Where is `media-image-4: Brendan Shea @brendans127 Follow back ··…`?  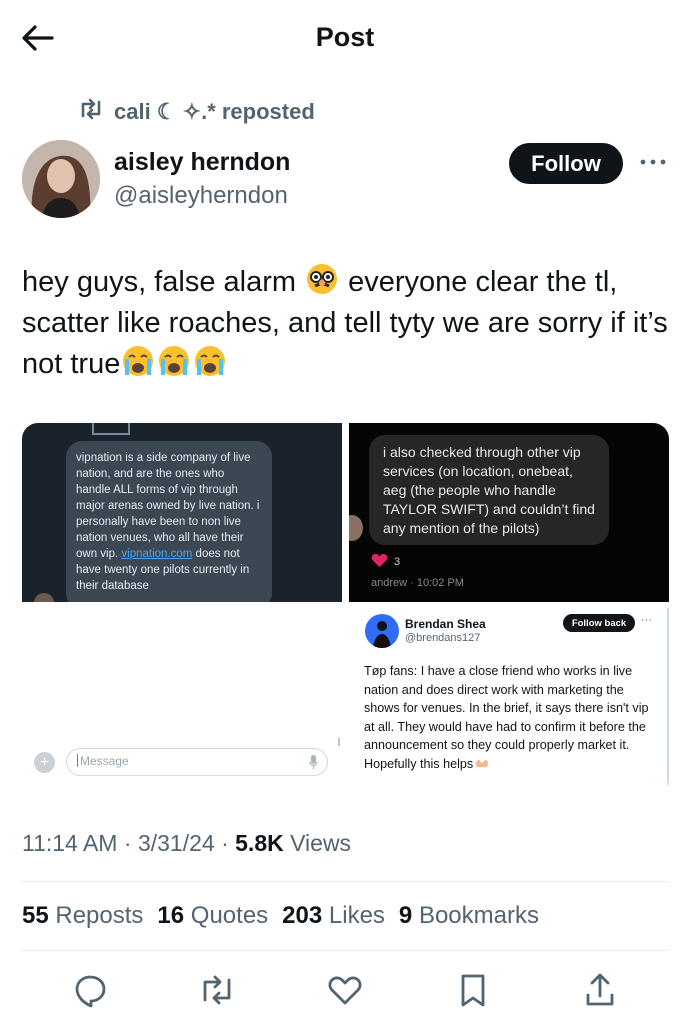
media-image-4: Brendan Shea @brendans127 Follow back ··… is located at coordinates (509, 701).